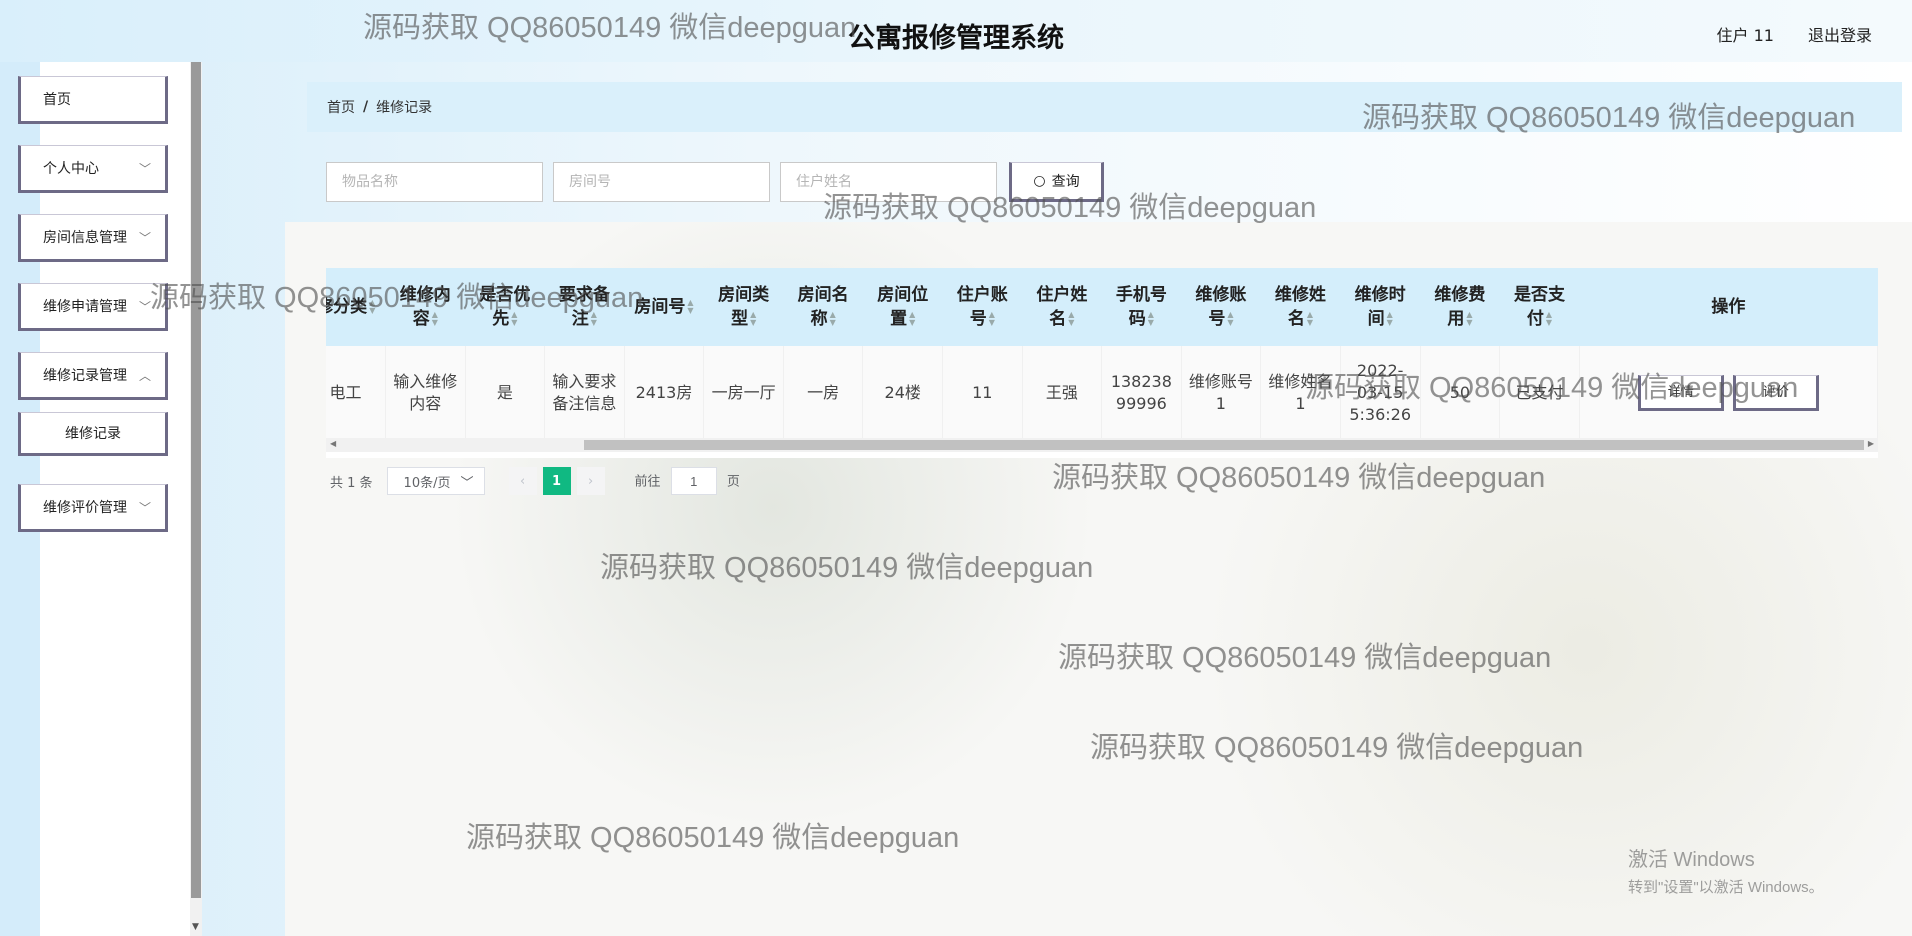 The image size is (1912, 936). Describe the element at coordinates (1065, 182) in the screenshot. I see `query-button-label: 查询` at that location.